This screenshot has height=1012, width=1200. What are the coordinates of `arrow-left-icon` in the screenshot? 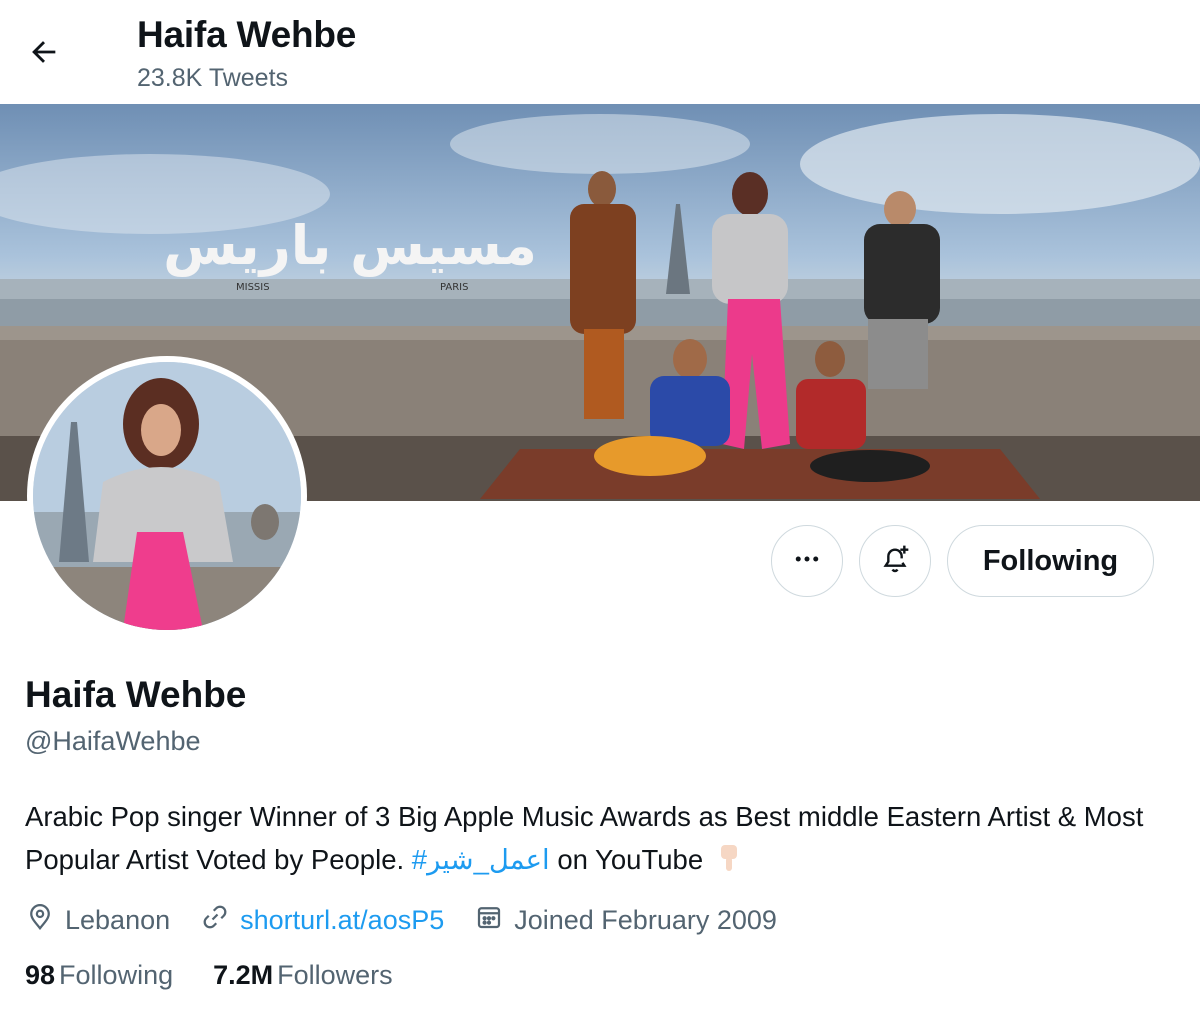 It's located at (44, 54).